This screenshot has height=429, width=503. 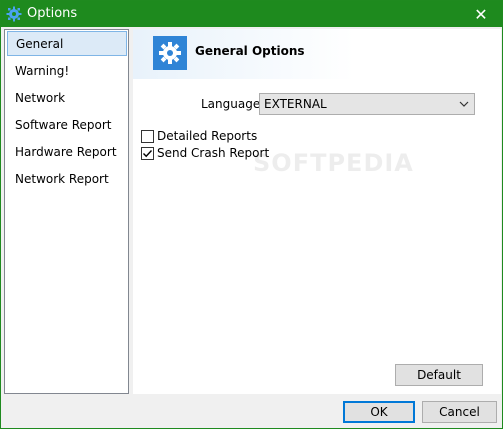 What do you see at coordinates (231, 104) in the screenshot?
I see `language-label: Language` at bounding box center [231, 104].